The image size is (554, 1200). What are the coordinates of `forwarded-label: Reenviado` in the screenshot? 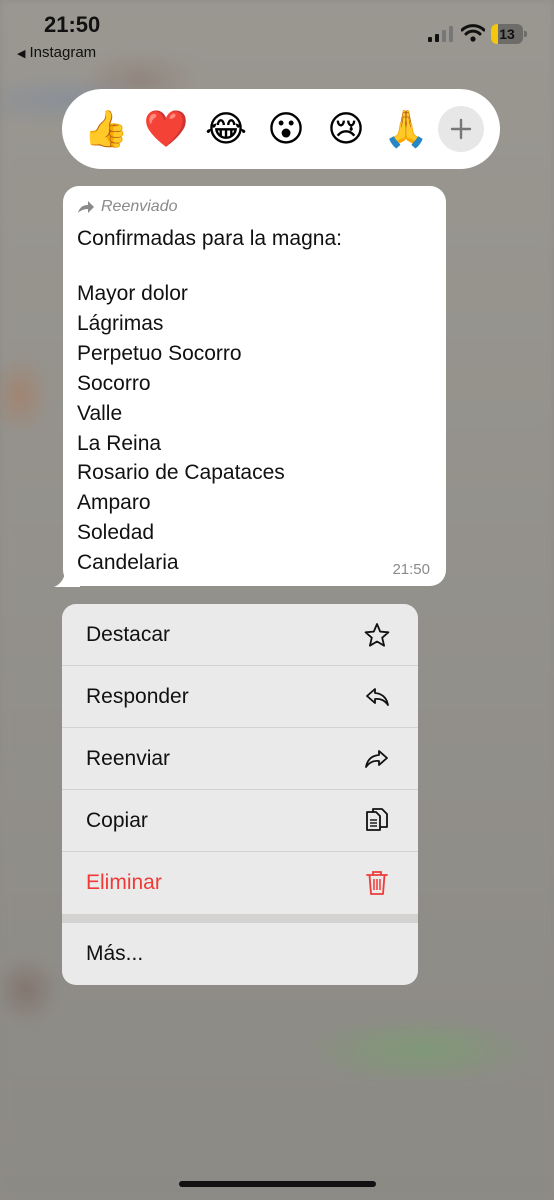 It's located at (127, 207).